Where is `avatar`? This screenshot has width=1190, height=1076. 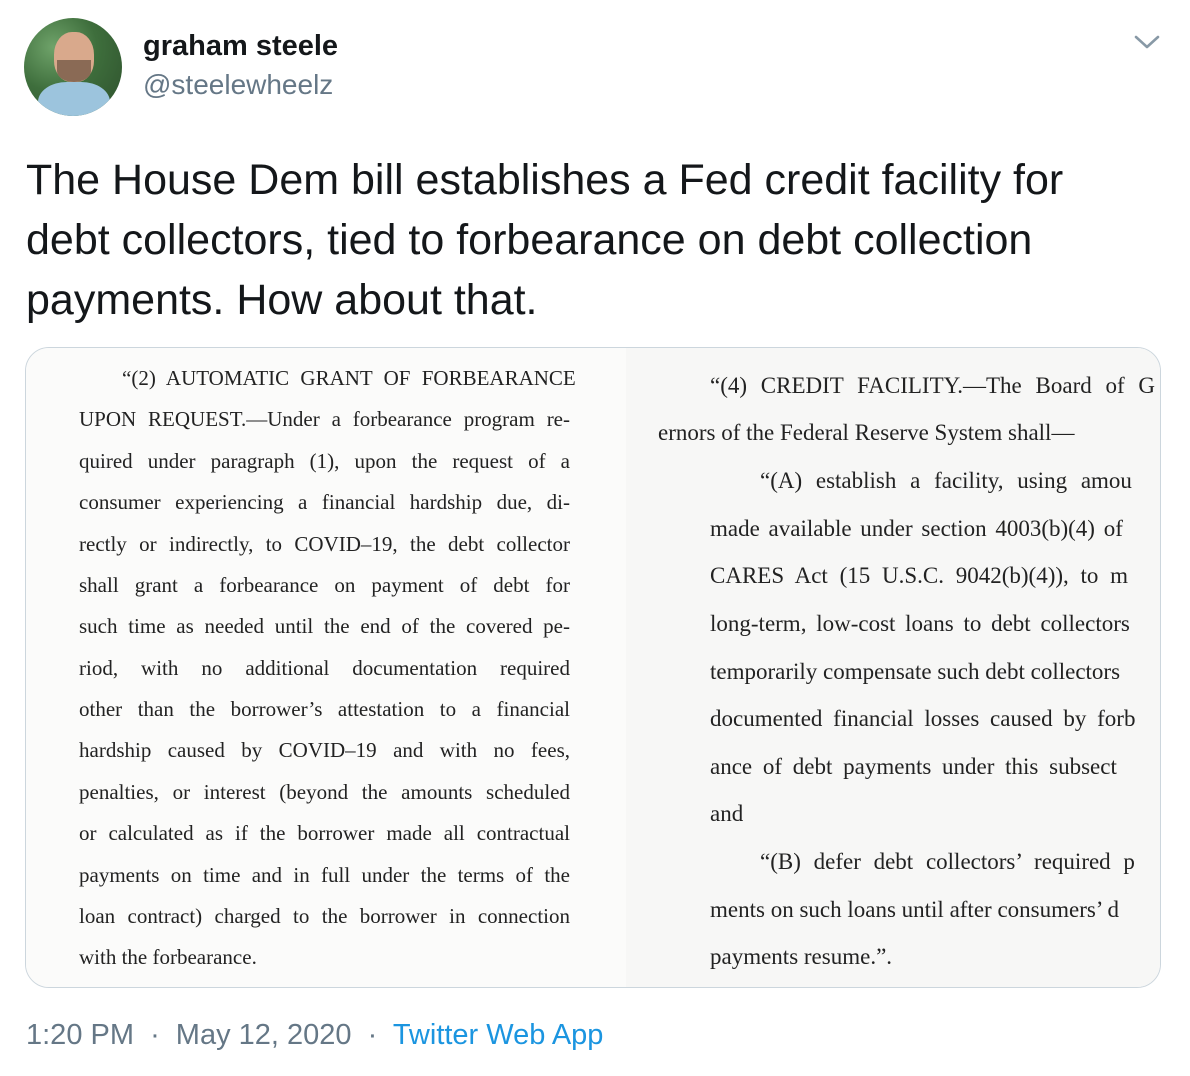 avatar is located at coordinates (73, 67).